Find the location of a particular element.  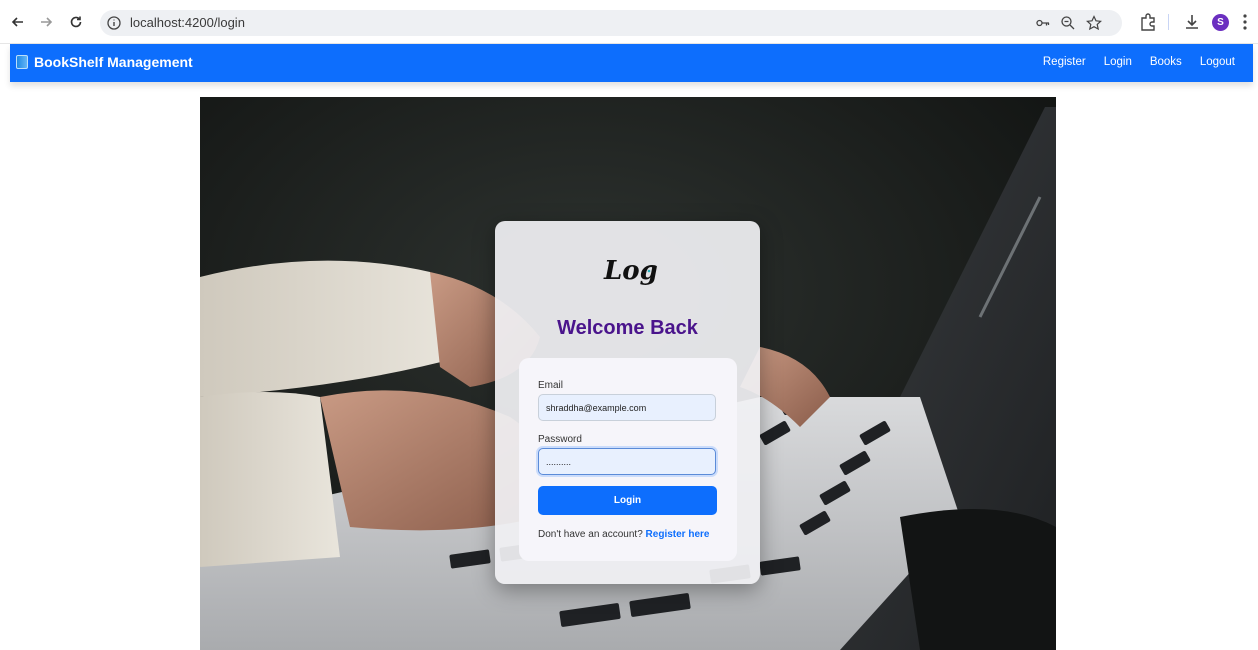

bookmark-star-icon is located at coordinates (1094, 23).